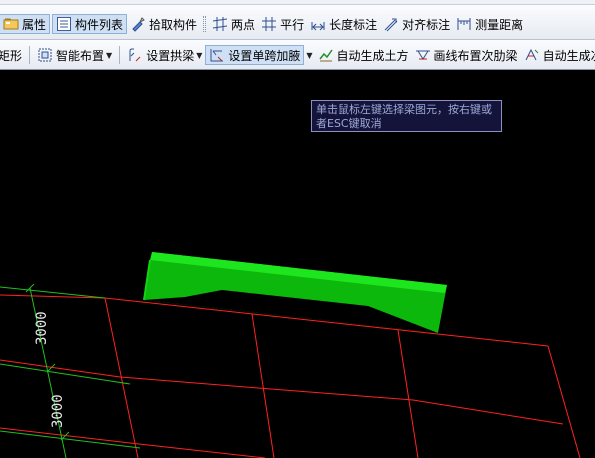  What do you see at coordinates (80, 55) in the screenshot?
I see `smart-layout-label: 智能布置` at bounding box center [80, 55].